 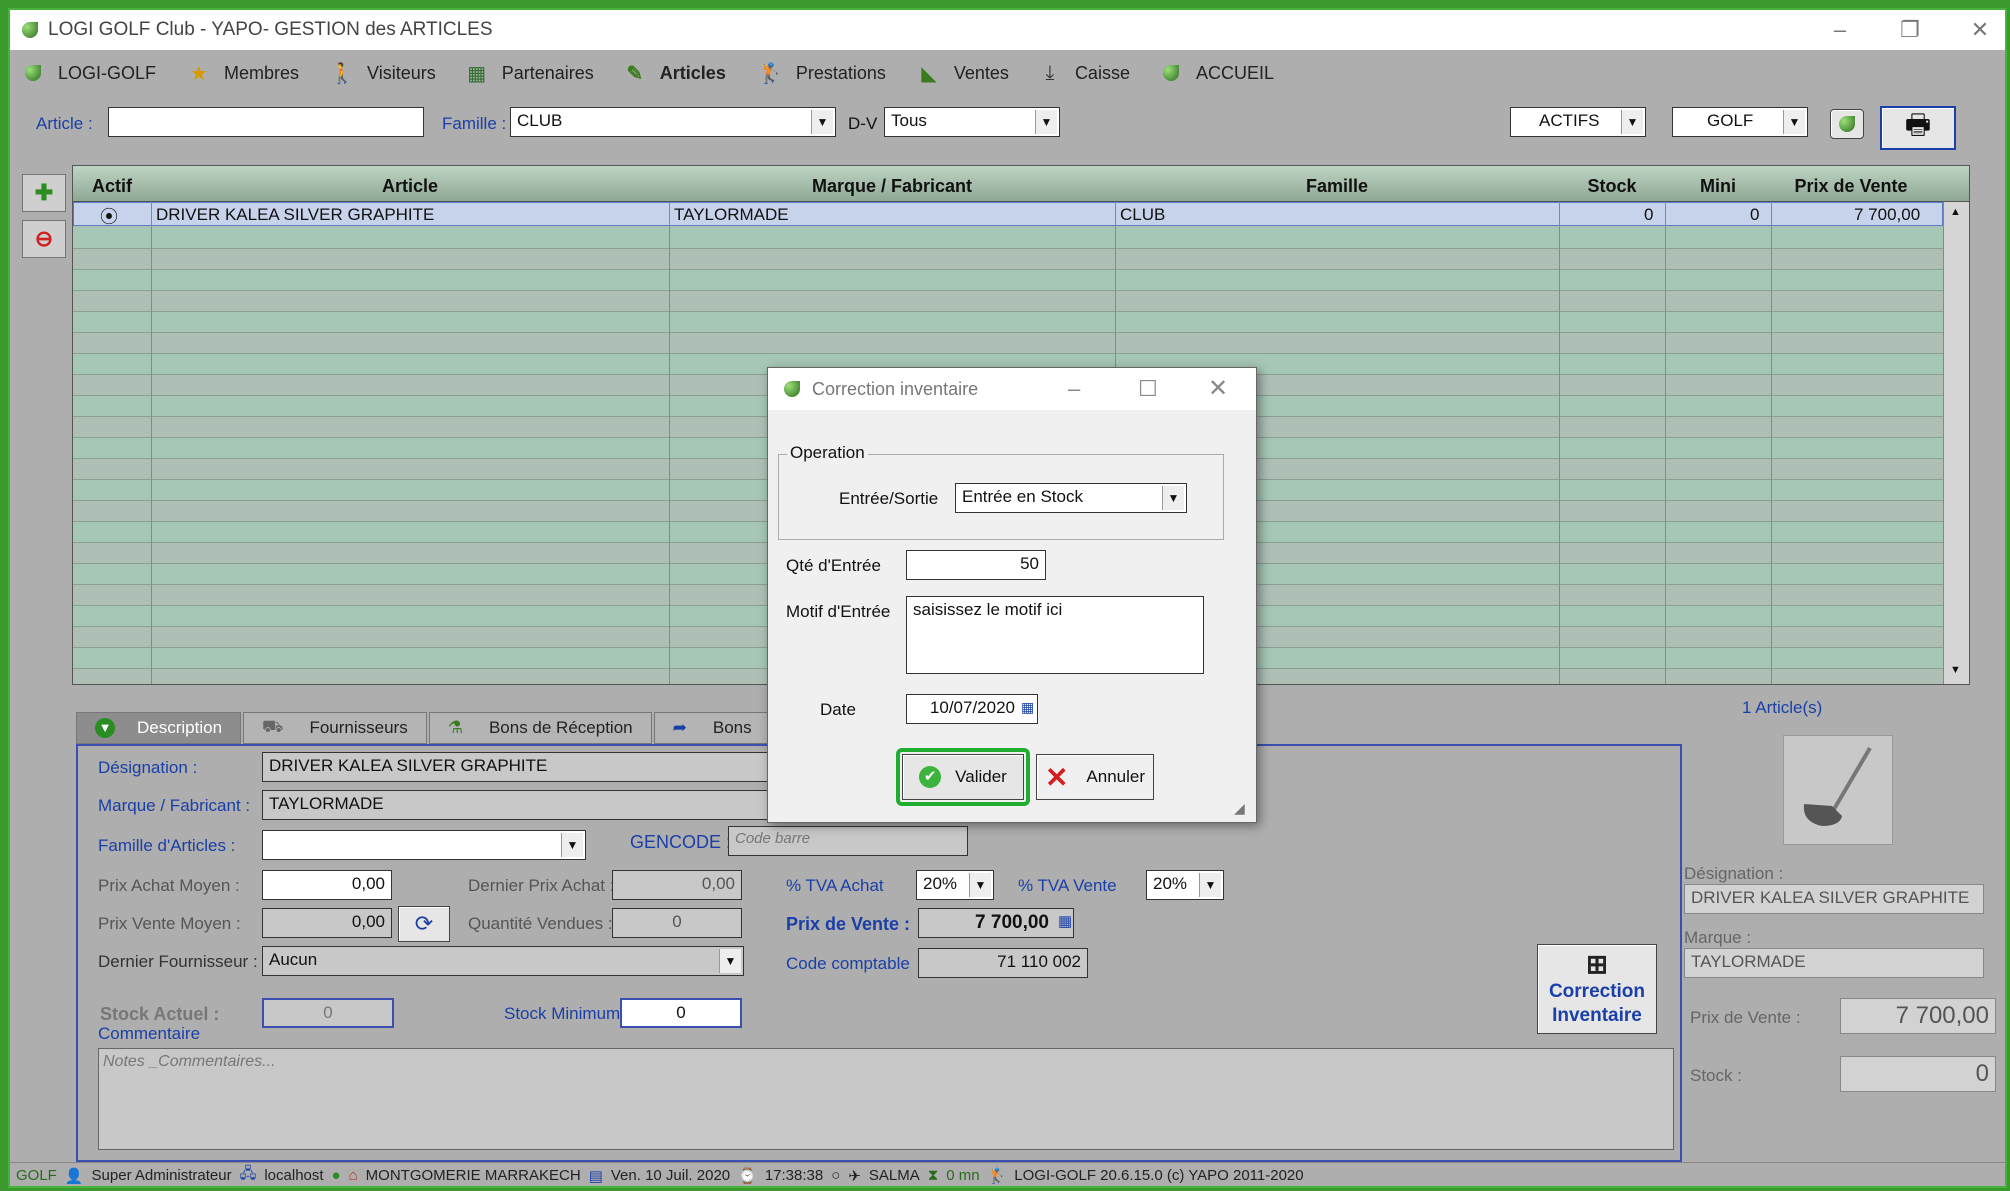 What do you see at coordinates (1955, 670) in the screenshot?
I see `scroll-down-icon: ▼` at bounding box center [1955, 670].